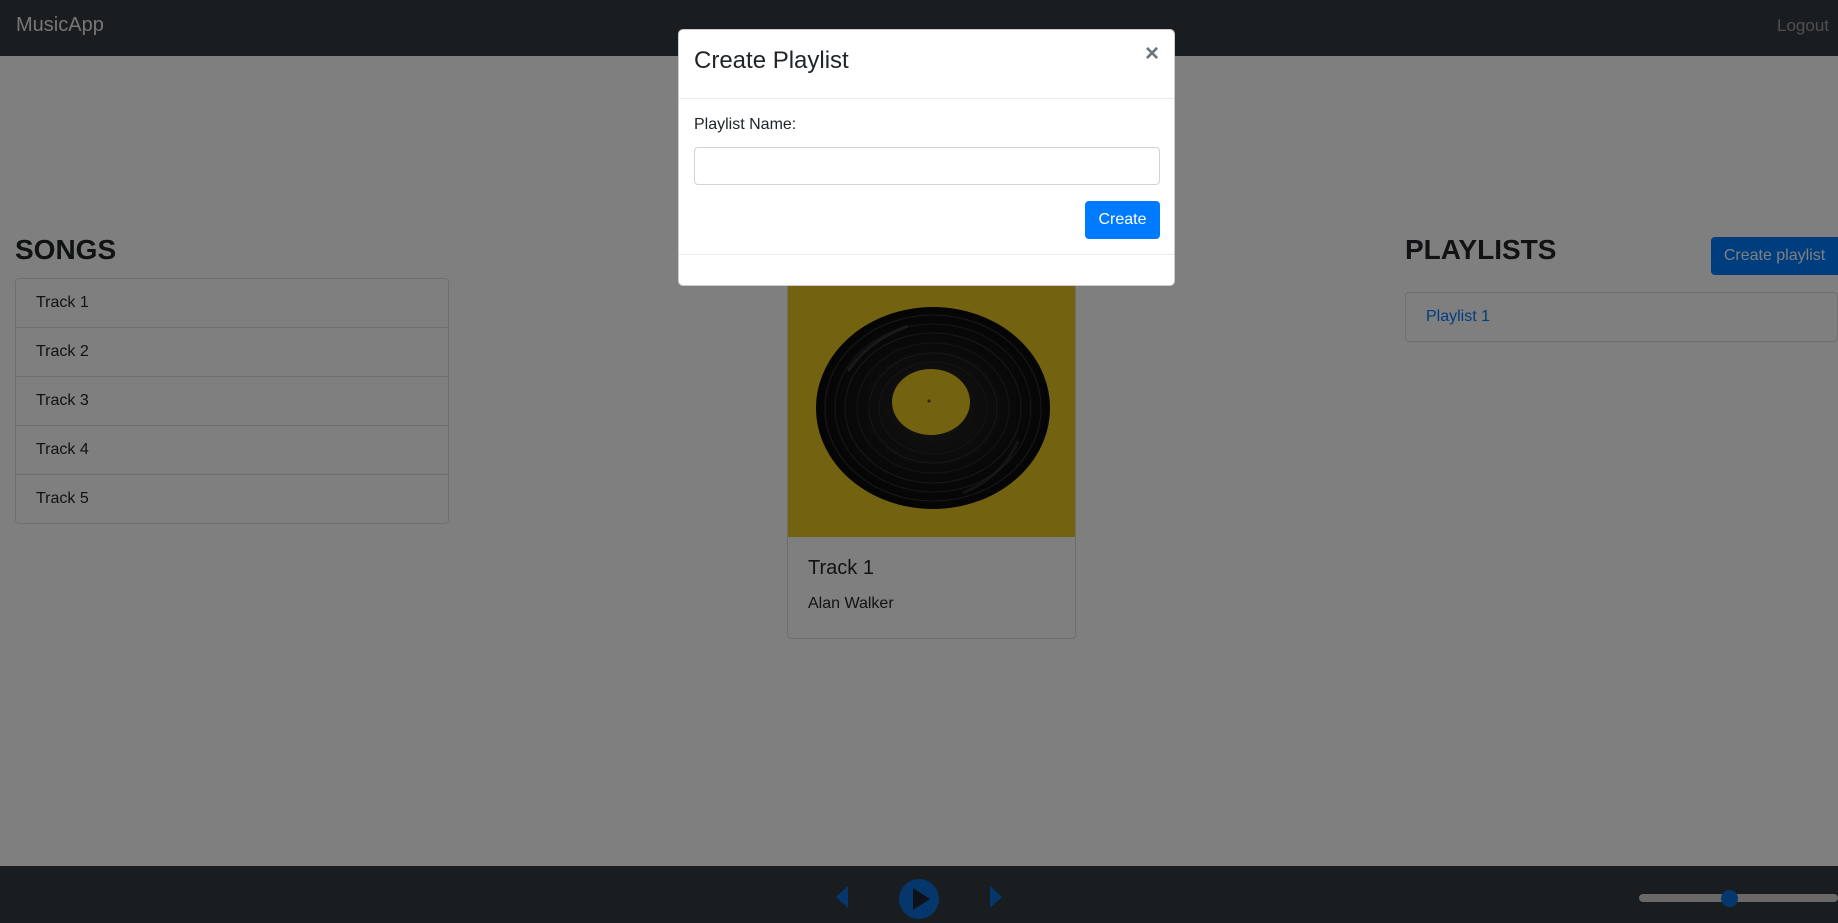 Image resolution: width=1838 pixels, height=923 pixels. Describe the element at coordinates (745, 124) in the screenshot. I see `playlist-name-label: Playlist Name:` at that location.